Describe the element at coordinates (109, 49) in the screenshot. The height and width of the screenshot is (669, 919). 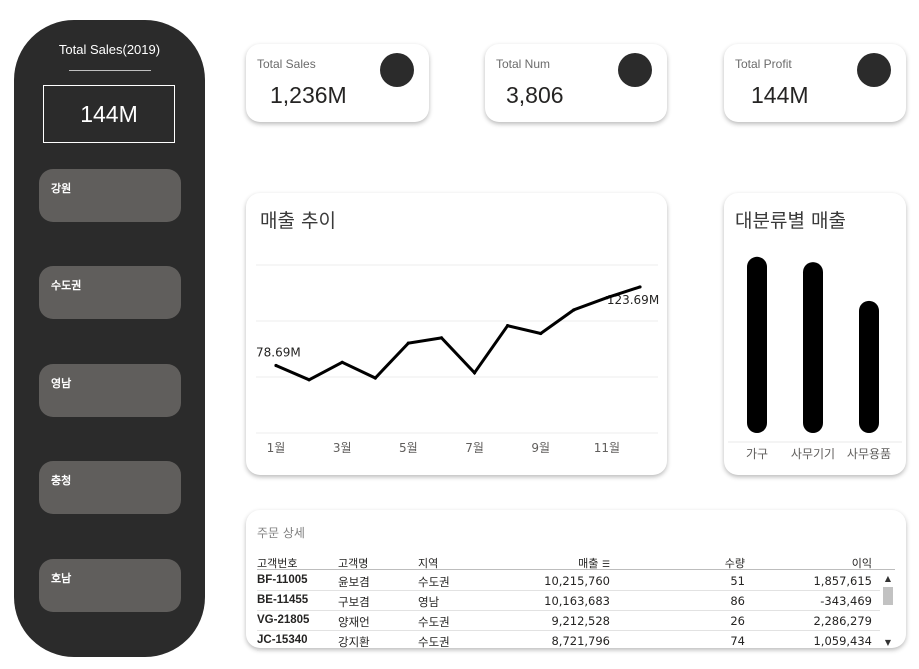
I see `sidebar-title: Total Sales(2019)` at that location.